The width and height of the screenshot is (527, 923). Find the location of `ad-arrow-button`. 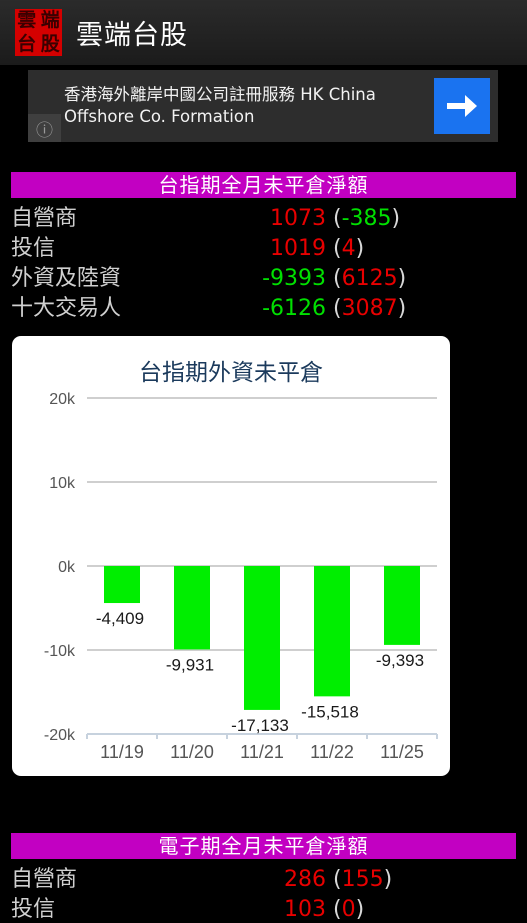

ad-arrow-button is located at coordinates (462, 106).